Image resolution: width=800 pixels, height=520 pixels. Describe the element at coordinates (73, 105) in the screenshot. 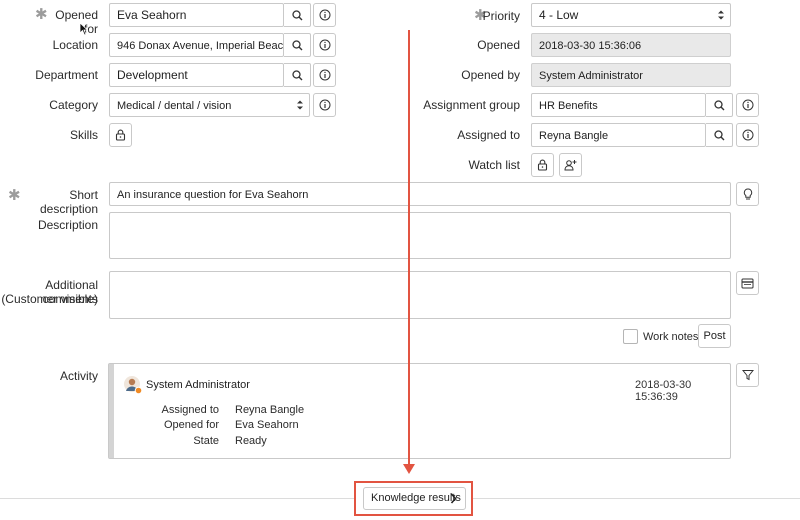

I see `category-label: Category` at that location.